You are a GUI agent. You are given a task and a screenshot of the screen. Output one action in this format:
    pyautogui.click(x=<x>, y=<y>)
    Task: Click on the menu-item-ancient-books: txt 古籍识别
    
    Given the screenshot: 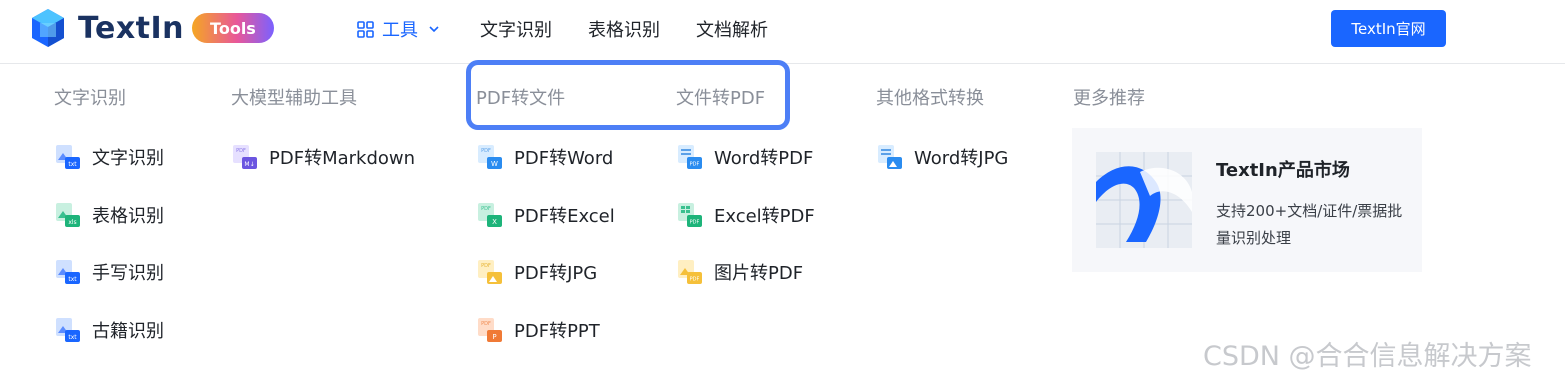 What is the action you would take?
    pyautogui.click(x=109, y=330)
    